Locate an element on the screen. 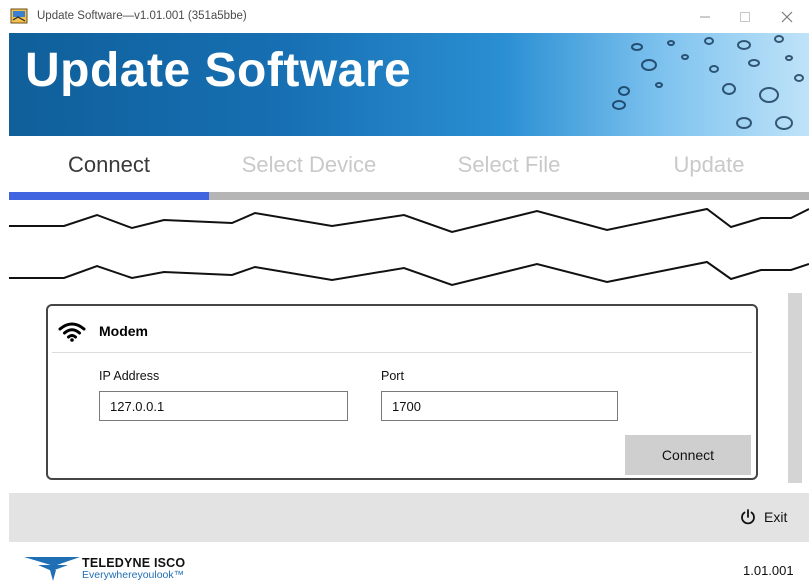  exit-button: Exit is located at coordinates (763, 517).